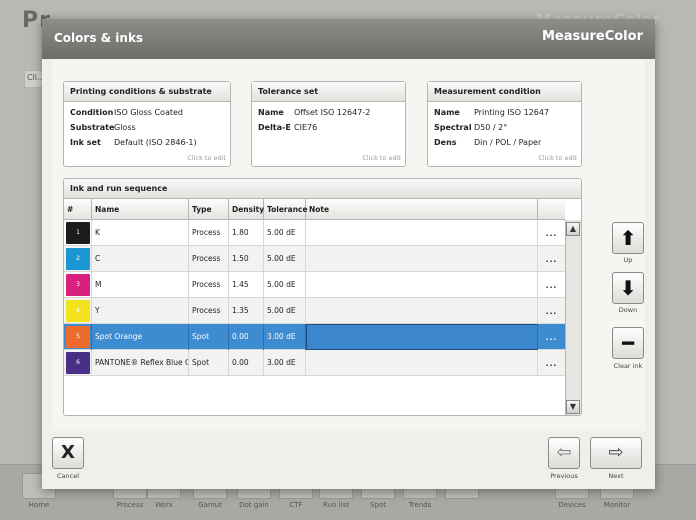 Image resolution: width=696 pixels, height=520 pixels. I want to click on ink-color-swatch: 1, so click(78, 233).